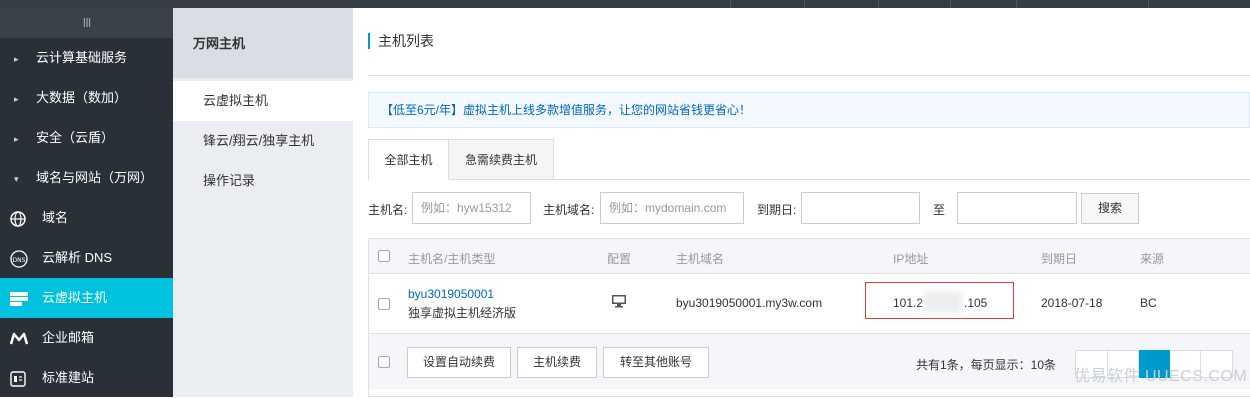  What do you see at coordinates (501, 159) in the screenshot?
I see `tab-renewal-needed: 急需续费主机` at bounding box center [501, 159].